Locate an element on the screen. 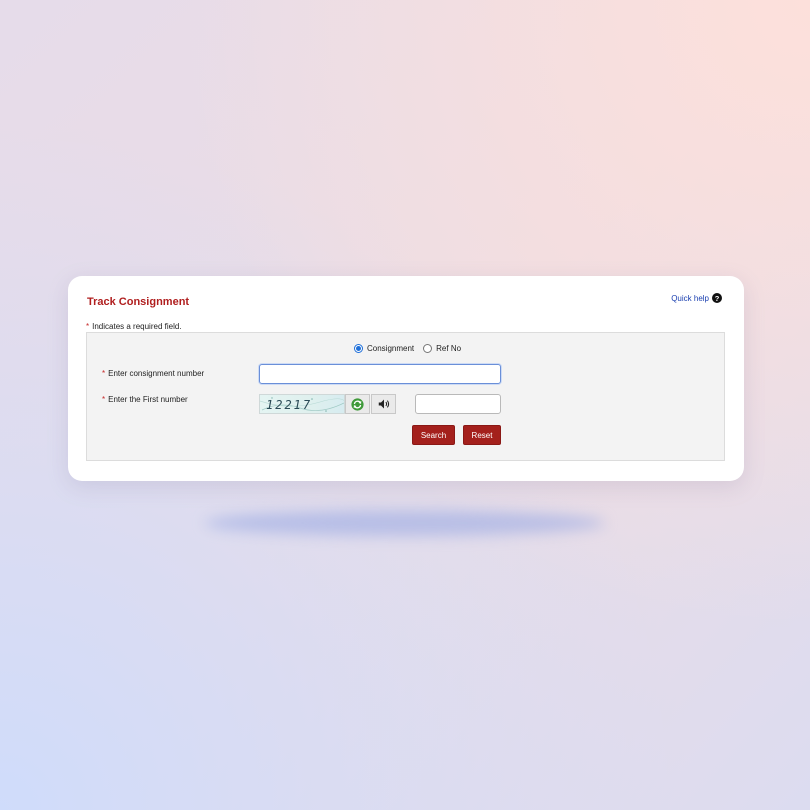 The width and height of the screenshot is (810, 810). captcha-label: * Enter the First number is located at coordinates (145, 399).